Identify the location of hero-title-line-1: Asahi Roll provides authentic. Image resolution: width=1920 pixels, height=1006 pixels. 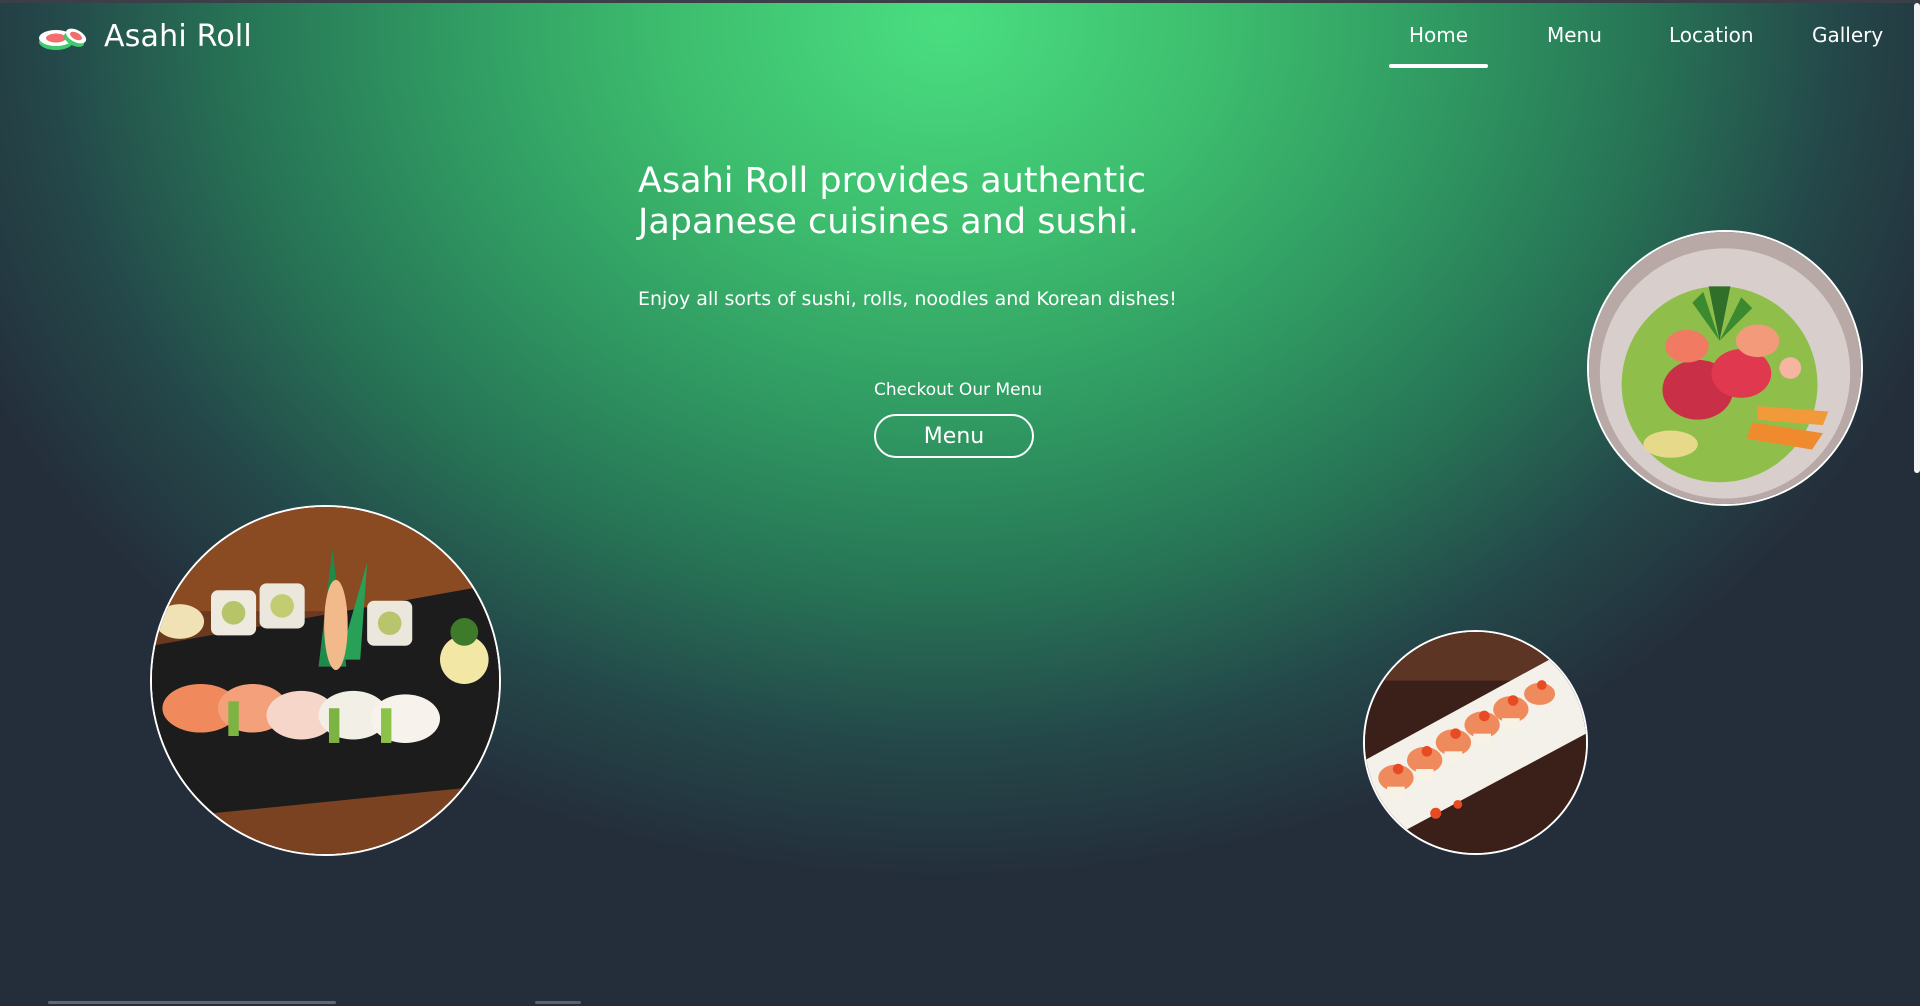
(892, 181).